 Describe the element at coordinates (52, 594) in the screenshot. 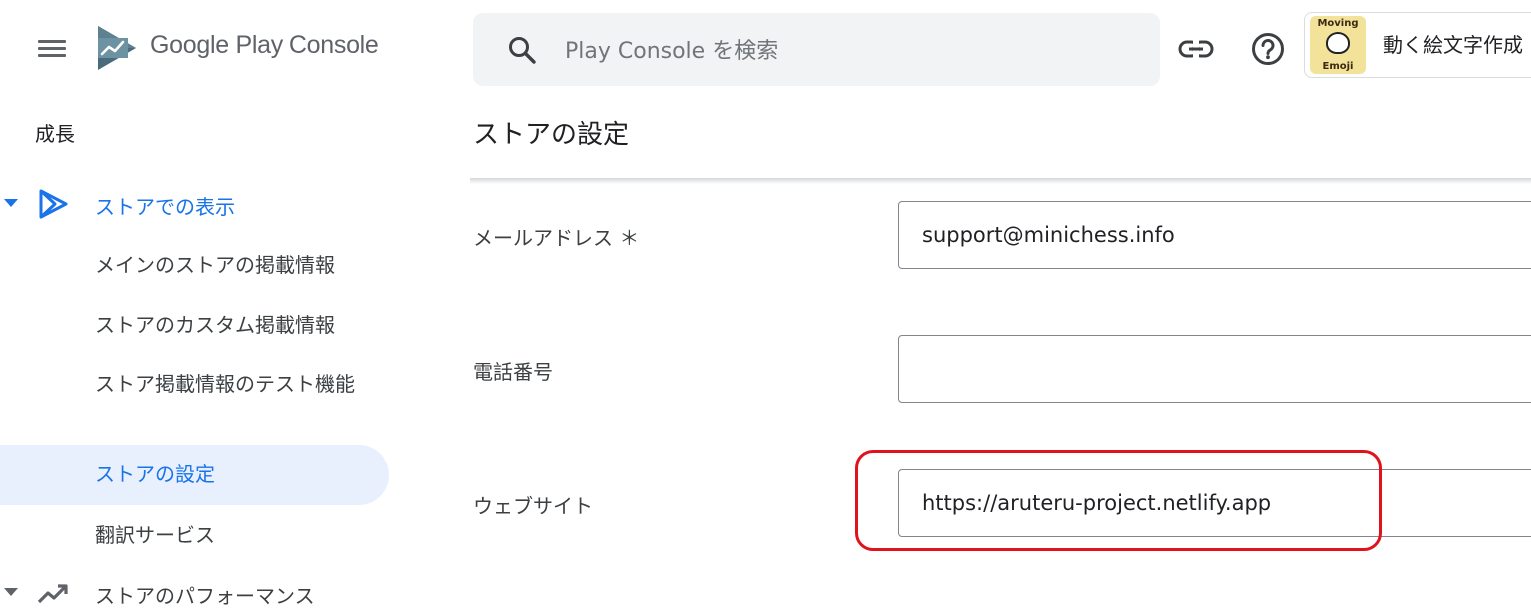

I see `trending-up-icon` at that location.